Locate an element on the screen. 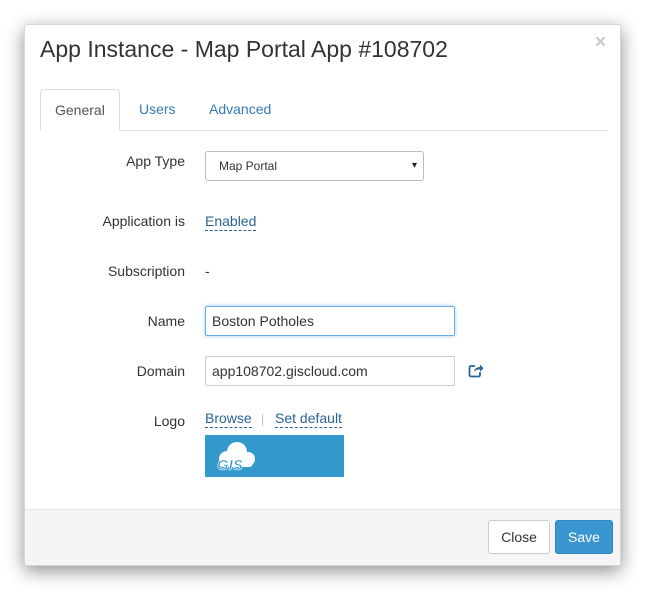  save-button: Save is located at coordinates (584, 537).